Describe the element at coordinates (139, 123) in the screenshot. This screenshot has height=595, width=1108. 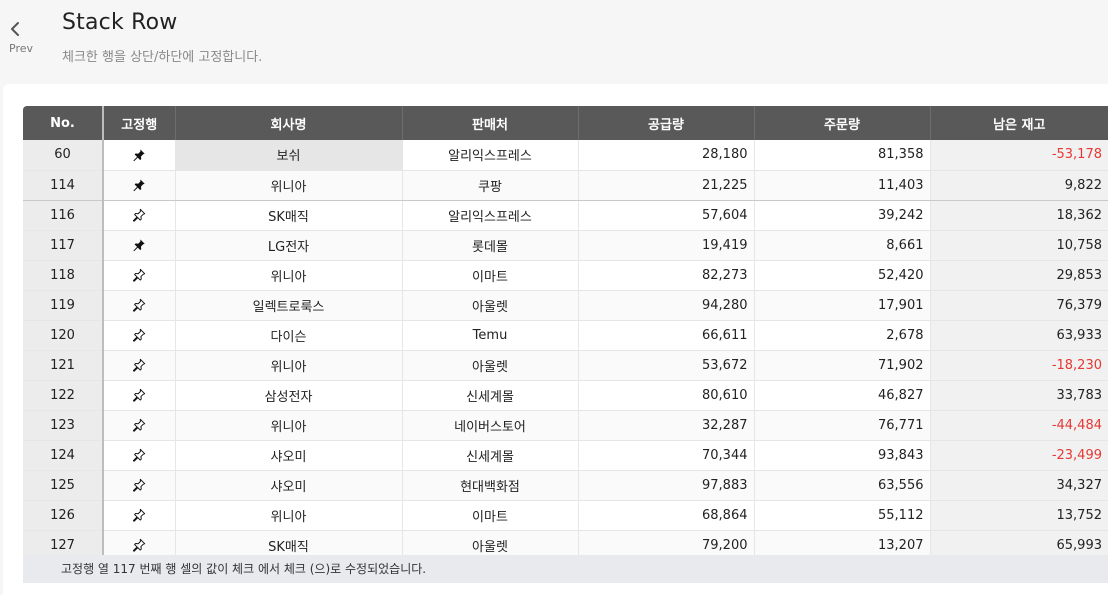
I see `column-header-pinned: 고정행` at that location.